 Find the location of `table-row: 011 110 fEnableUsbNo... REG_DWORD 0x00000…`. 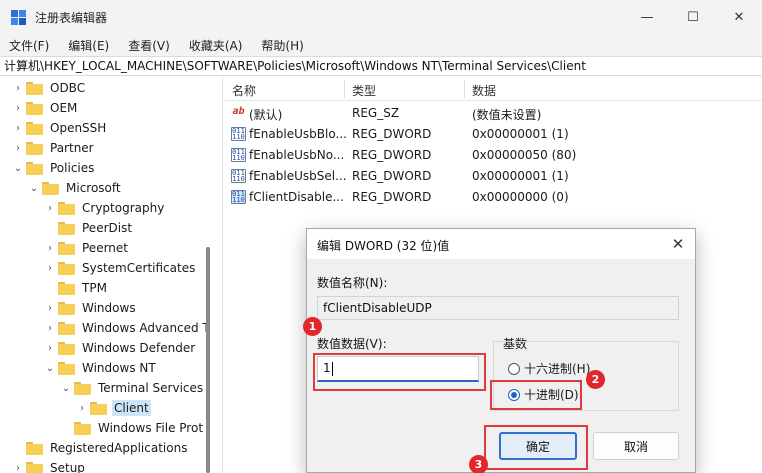

table-row: 011 110 fEnableUsbNo... REG_DWORD 0x00000… is located at coordinates (492, 155).